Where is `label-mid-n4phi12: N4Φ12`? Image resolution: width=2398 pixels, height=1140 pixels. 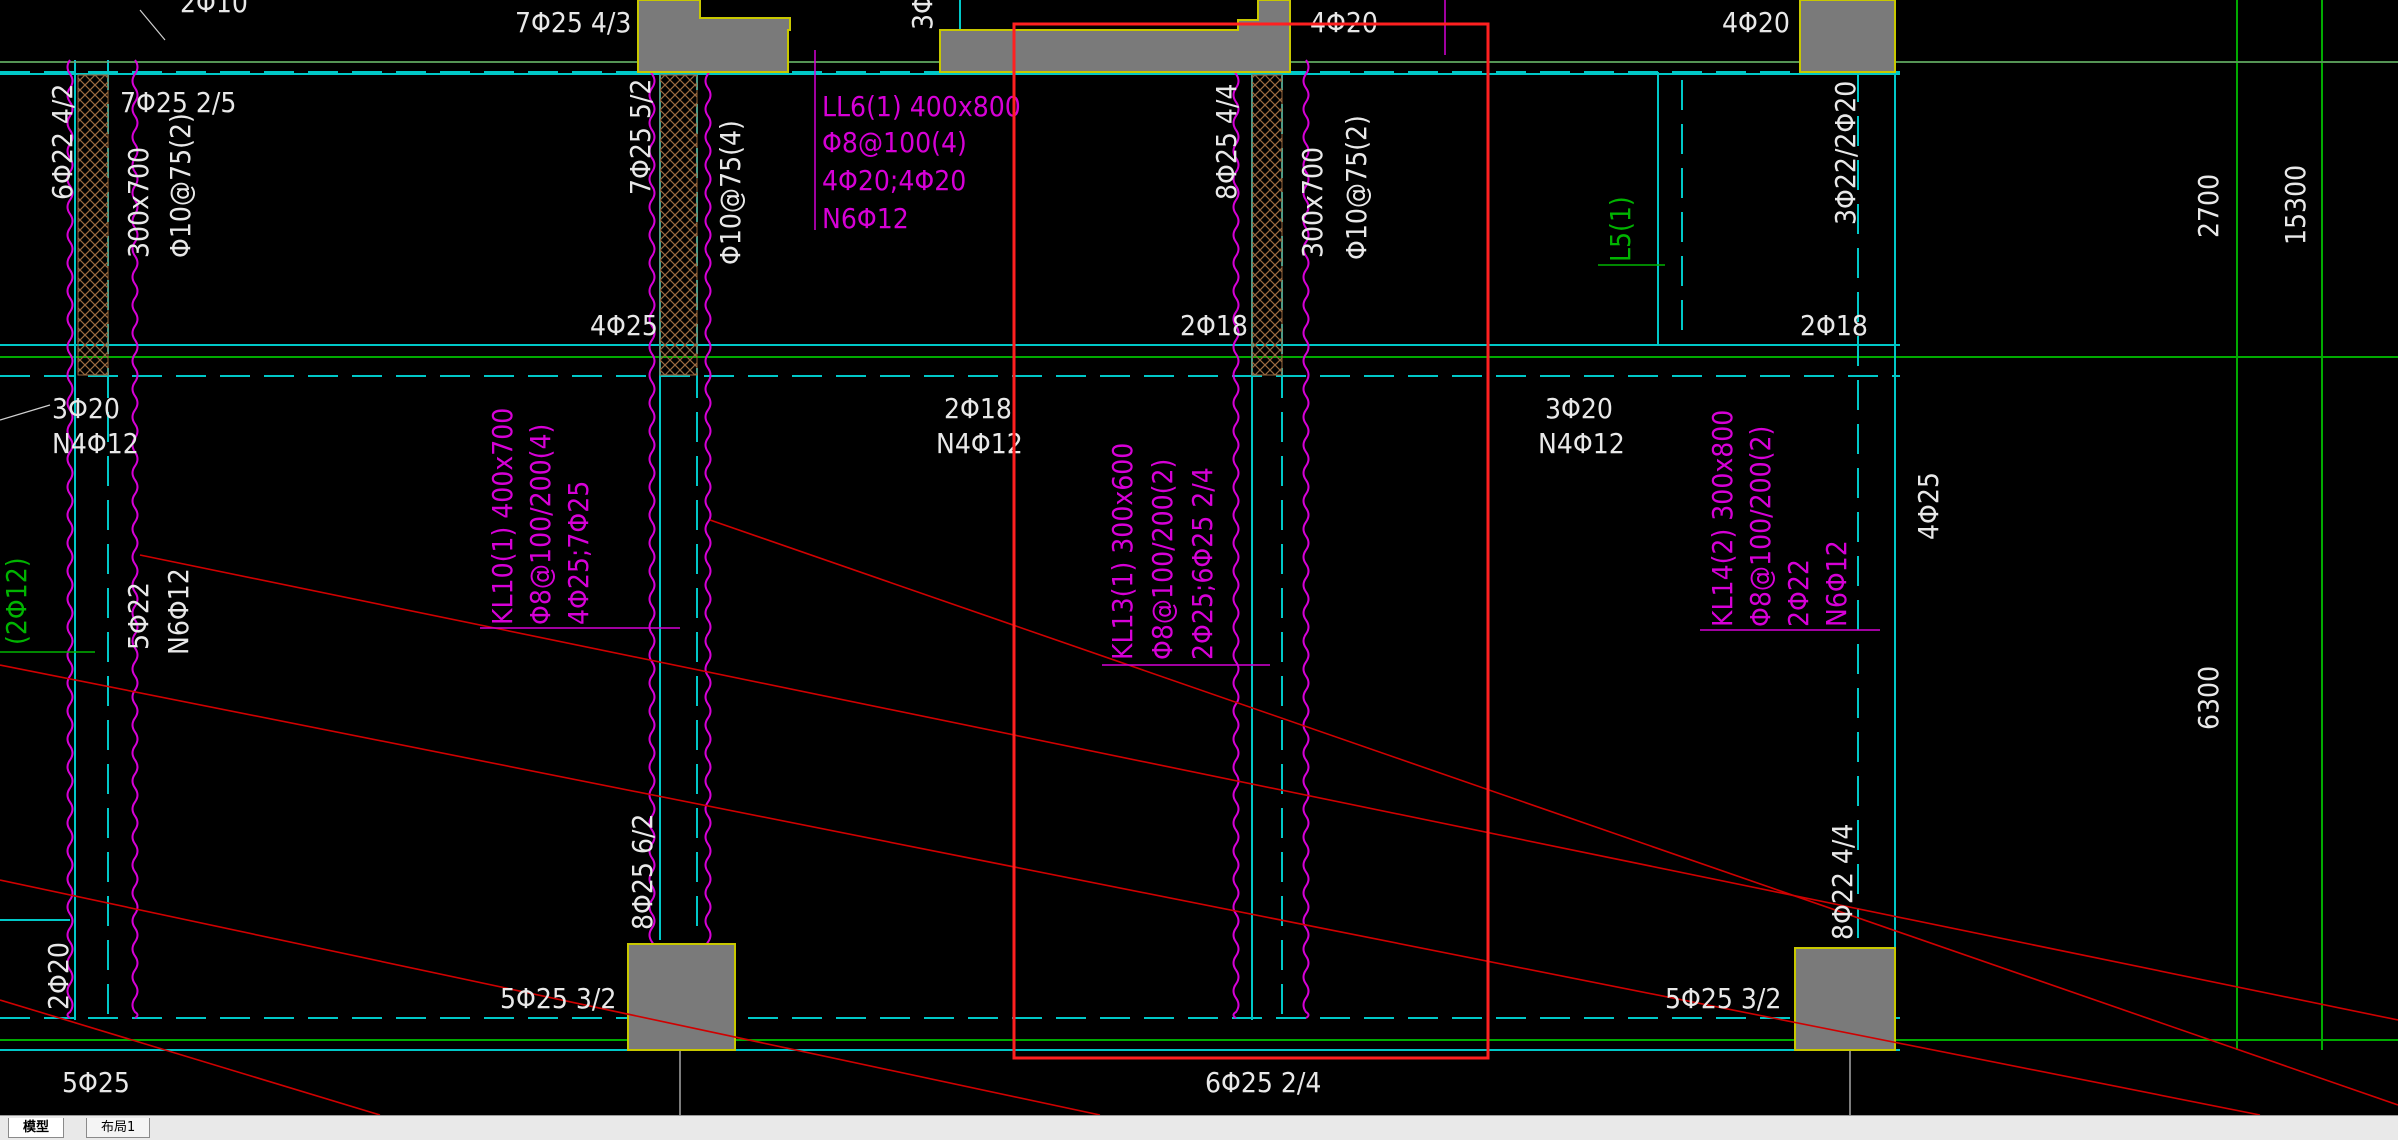 label-mid-n4phi12: N4Φ12 is located at coordinates (979, 443).